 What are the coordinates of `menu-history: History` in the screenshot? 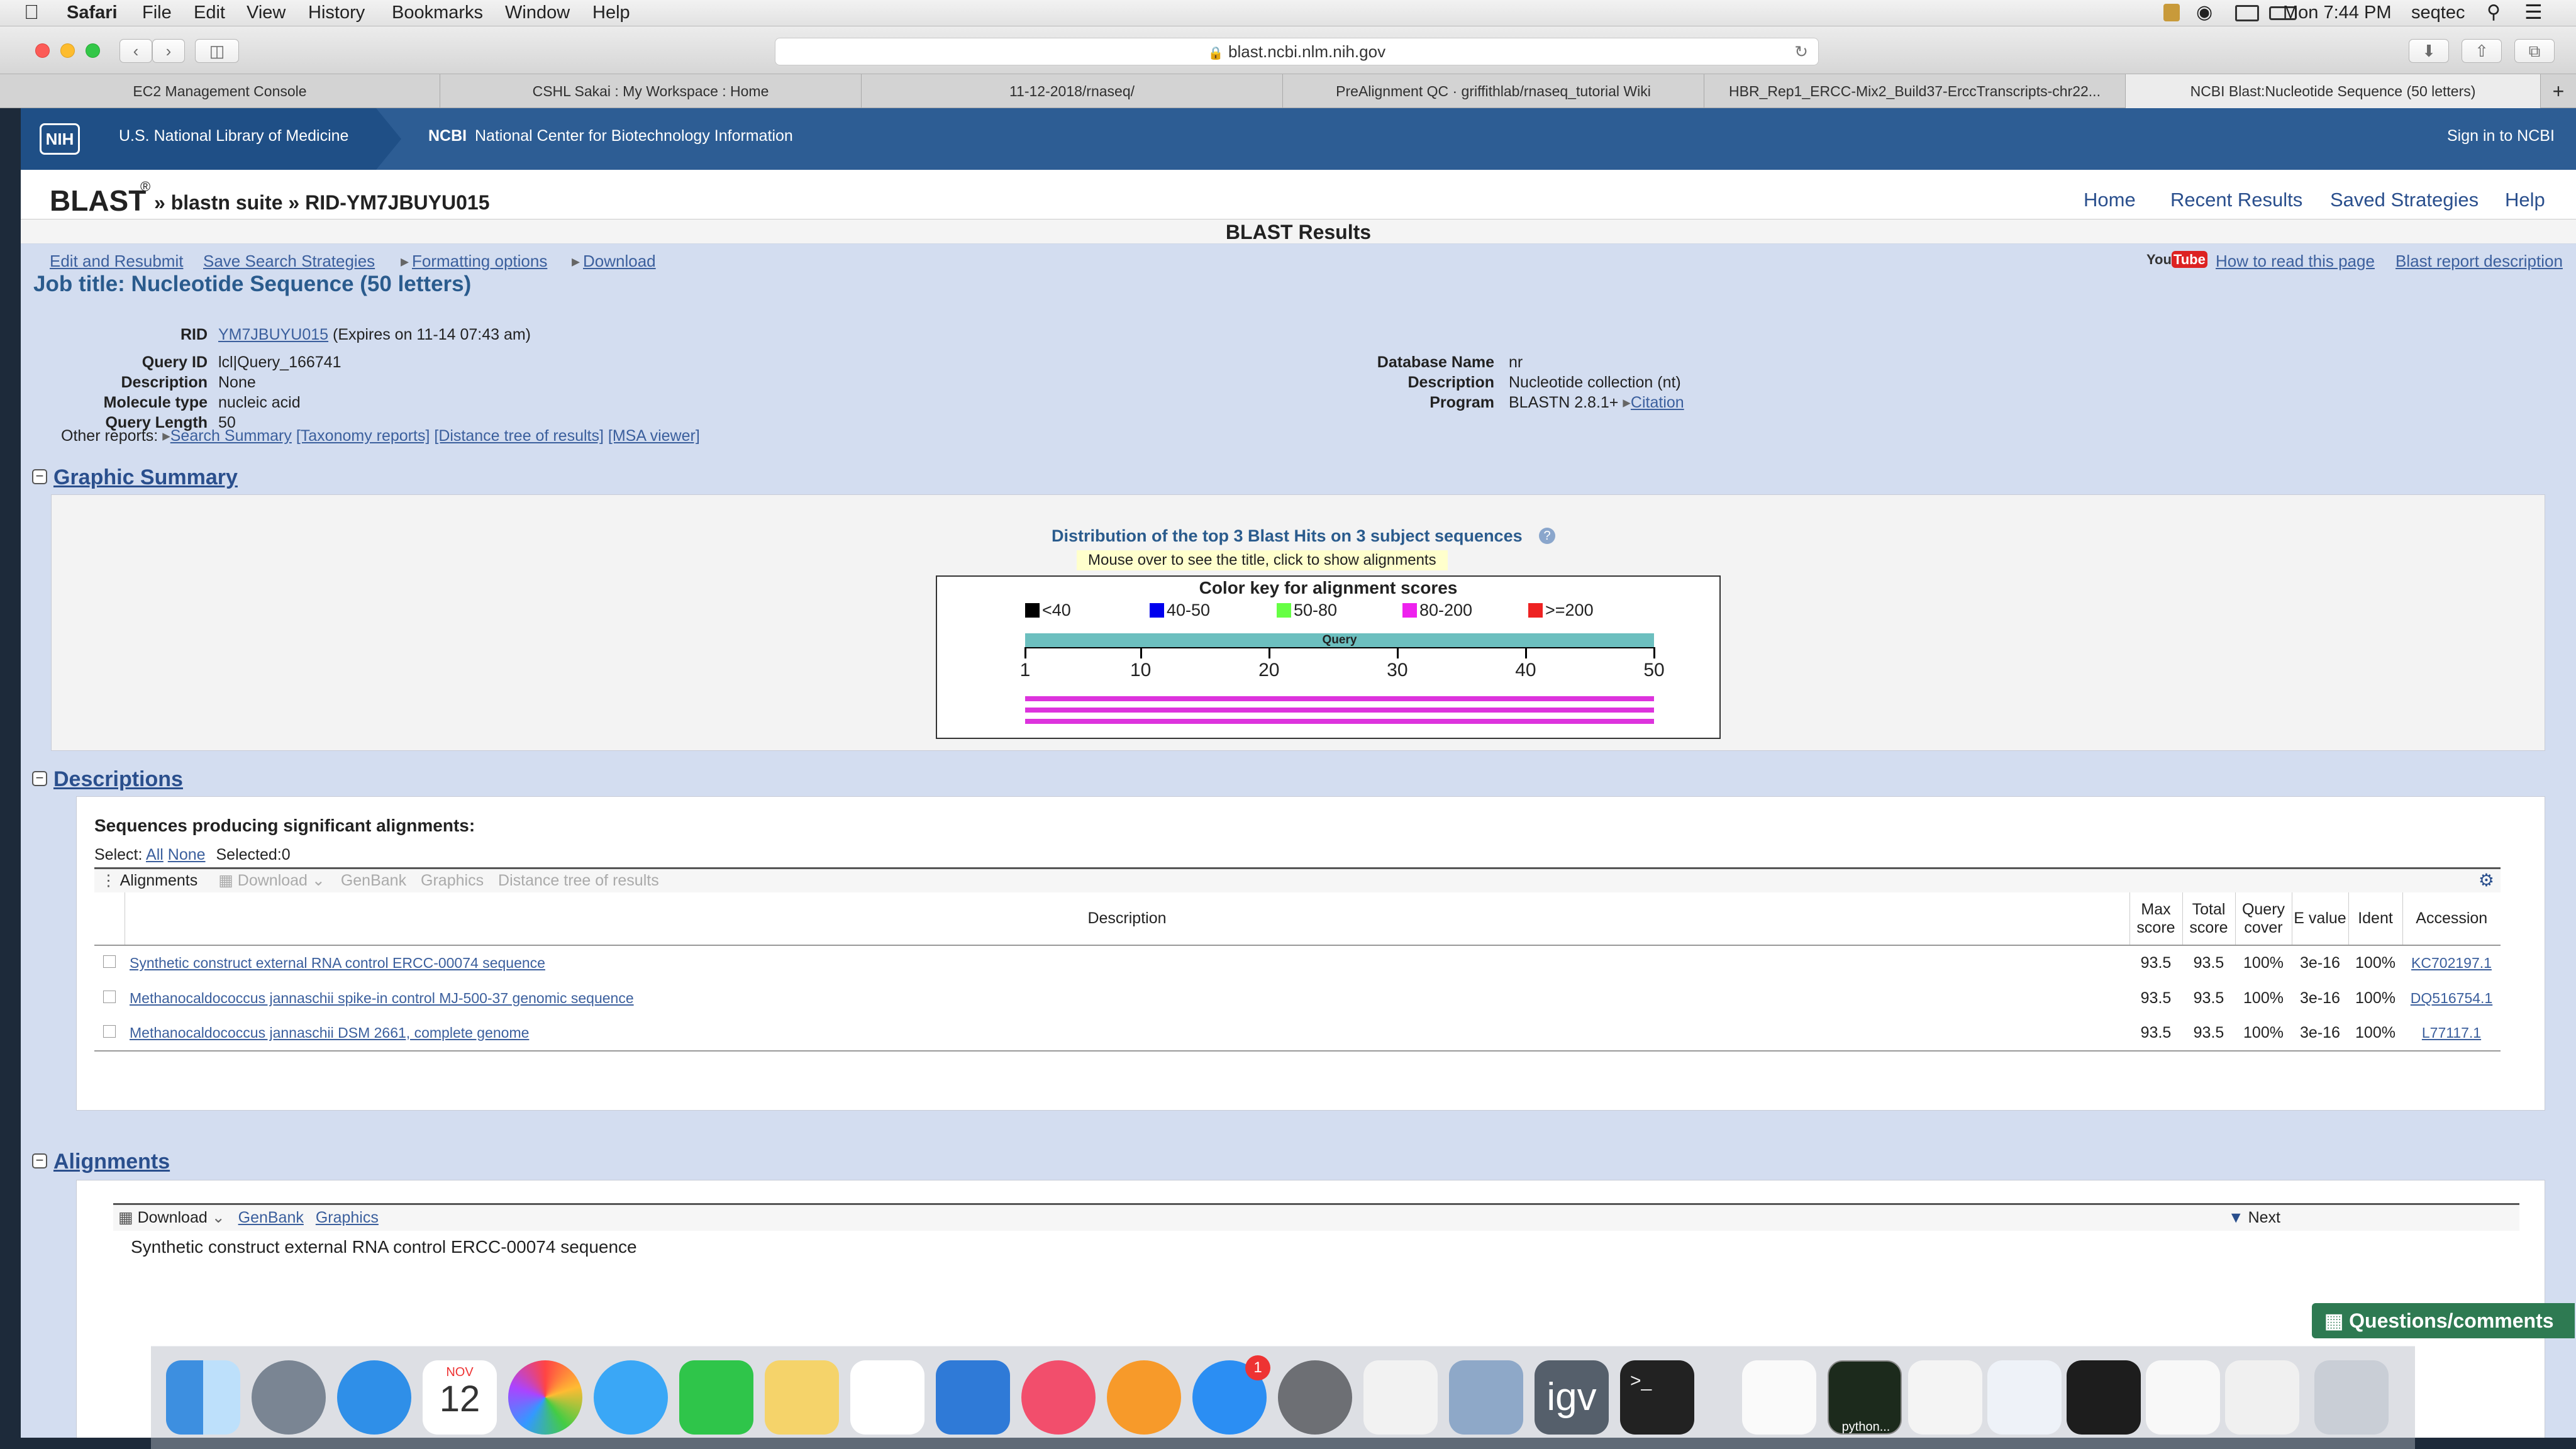 It's located at (336, 13).